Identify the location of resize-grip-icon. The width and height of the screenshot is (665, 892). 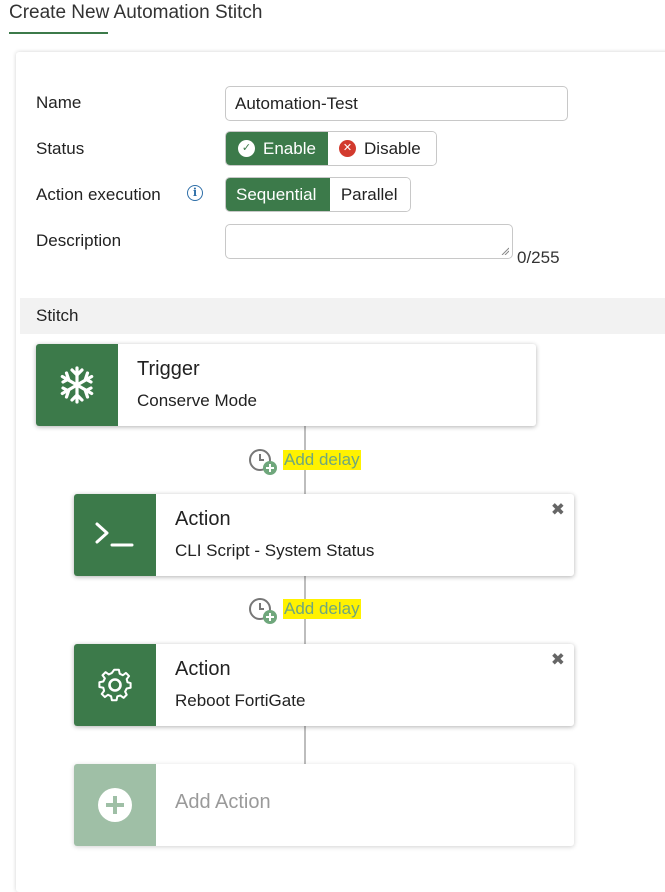
(505, 251).